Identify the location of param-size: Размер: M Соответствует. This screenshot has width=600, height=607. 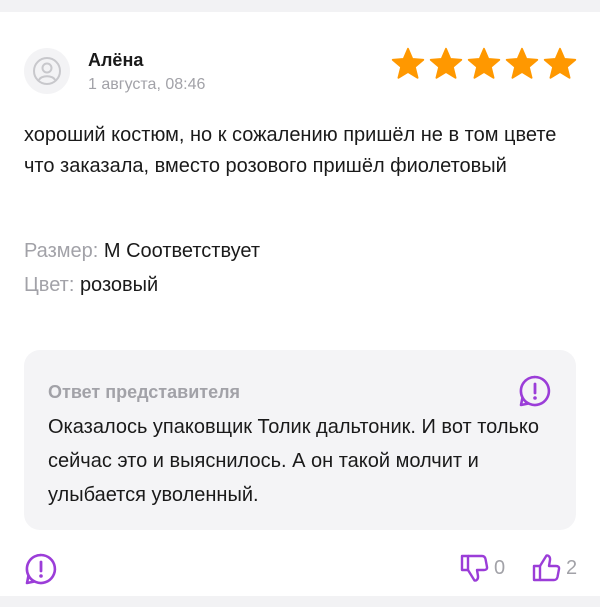
(142, 251).